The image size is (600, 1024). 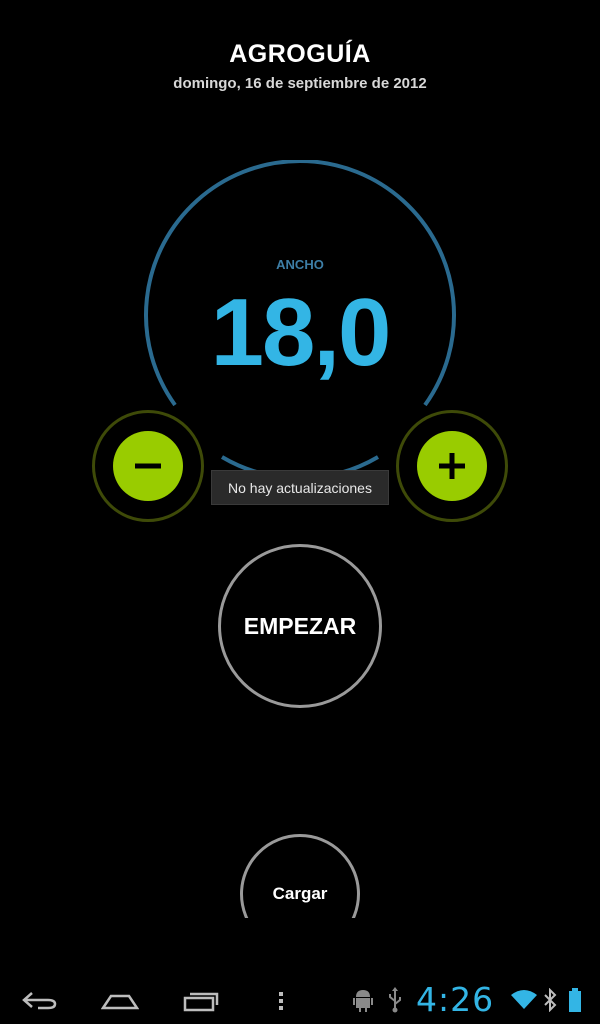 I want to click on battery-icon, so click(x=575, y=1000).